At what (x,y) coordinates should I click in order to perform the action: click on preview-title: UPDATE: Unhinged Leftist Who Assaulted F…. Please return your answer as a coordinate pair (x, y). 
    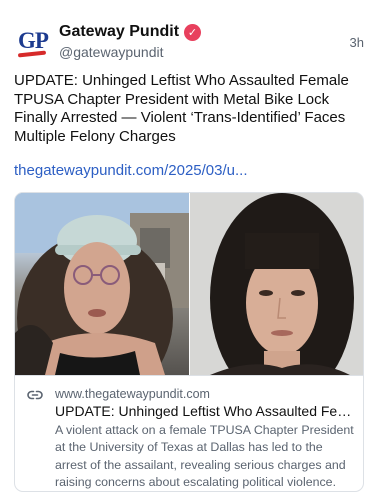
    Looking at the image, I should click on (205, 411).